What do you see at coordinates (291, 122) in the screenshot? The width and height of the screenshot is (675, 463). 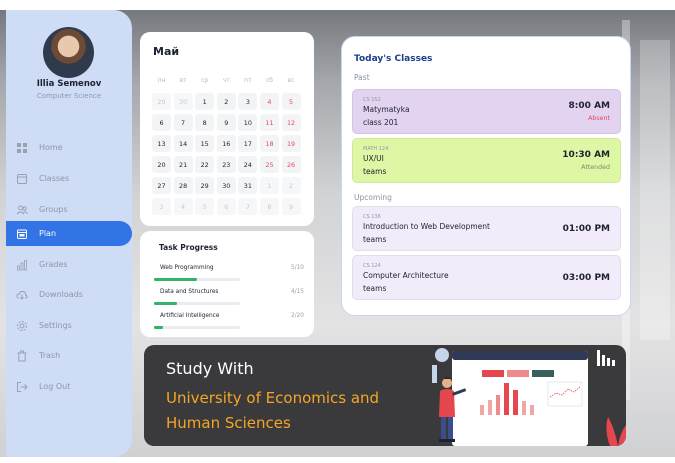 I see `calendar-day: 12` at bounding box center [291, 122].